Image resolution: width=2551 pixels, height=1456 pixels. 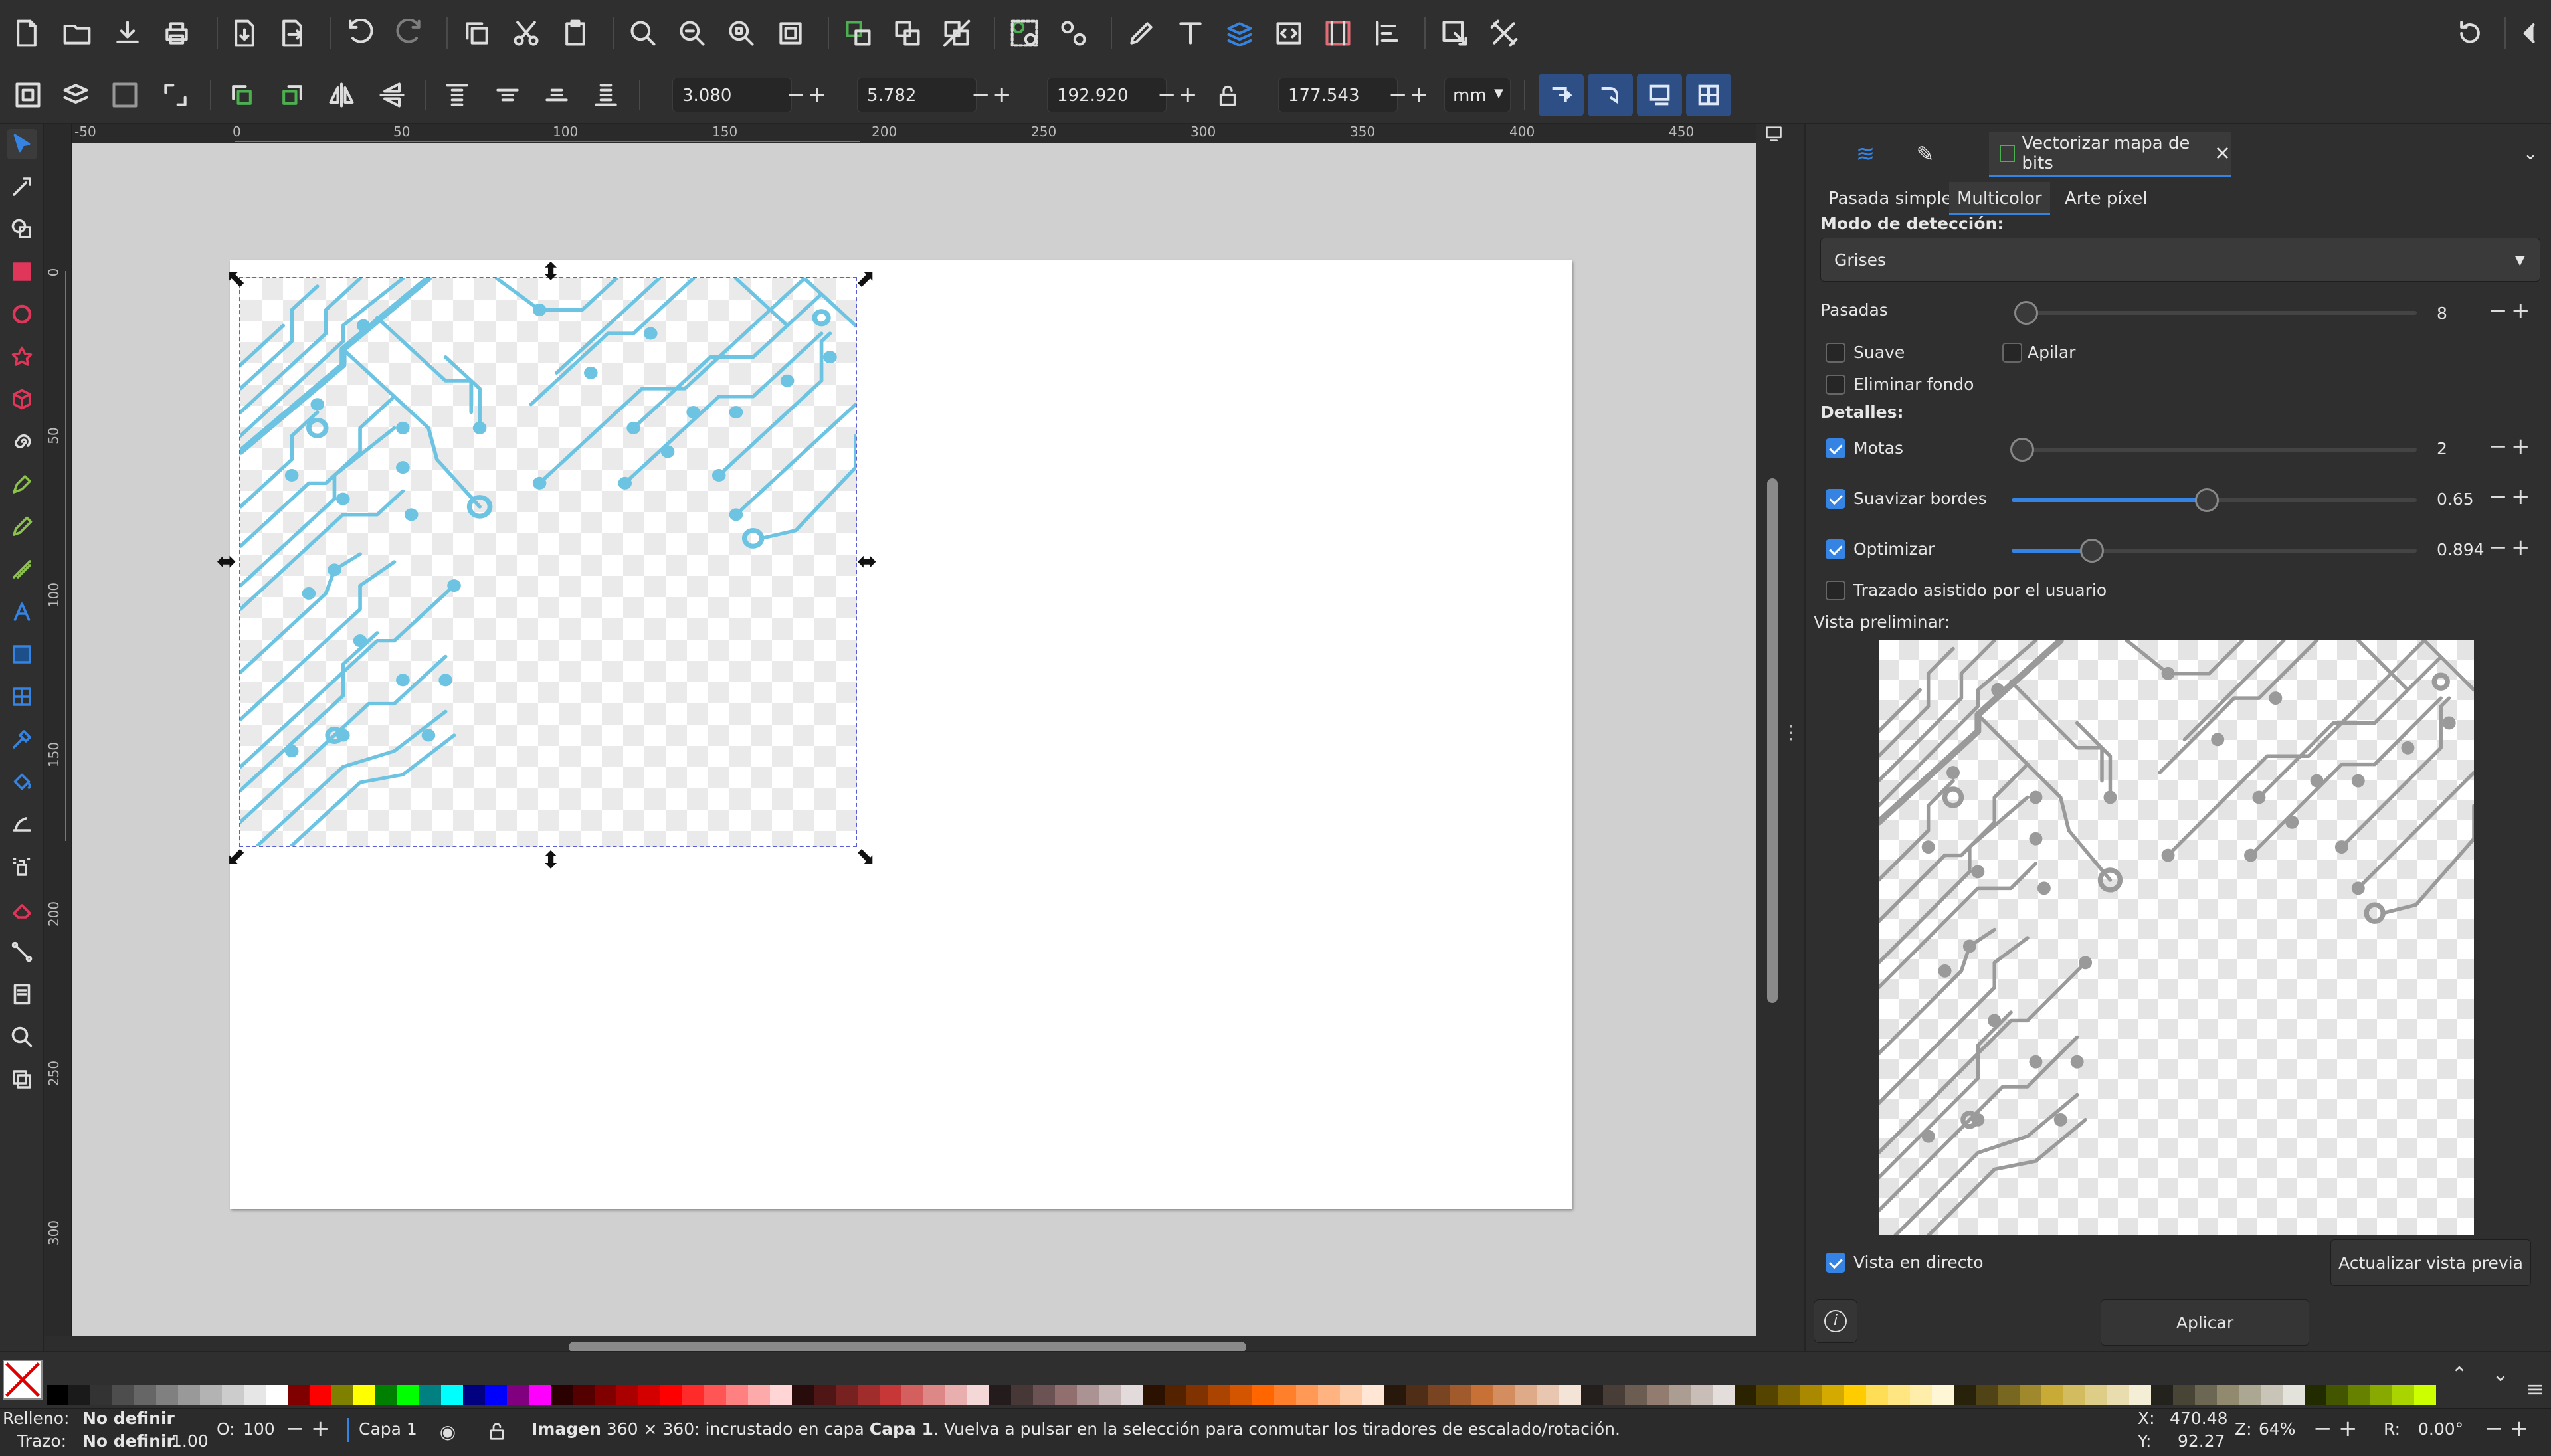 What do you see at coordinates (1419, 95) in the screenshot?
I see `h-increment: +` at bounding box center [1419, 95].